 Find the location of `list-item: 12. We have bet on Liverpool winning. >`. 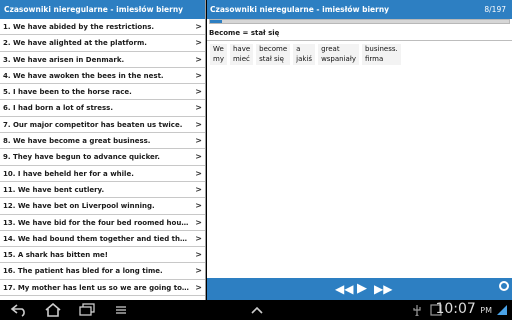

list-item: 12. We have bet on Liverpool winning. > is located at coordinates (102, 206).